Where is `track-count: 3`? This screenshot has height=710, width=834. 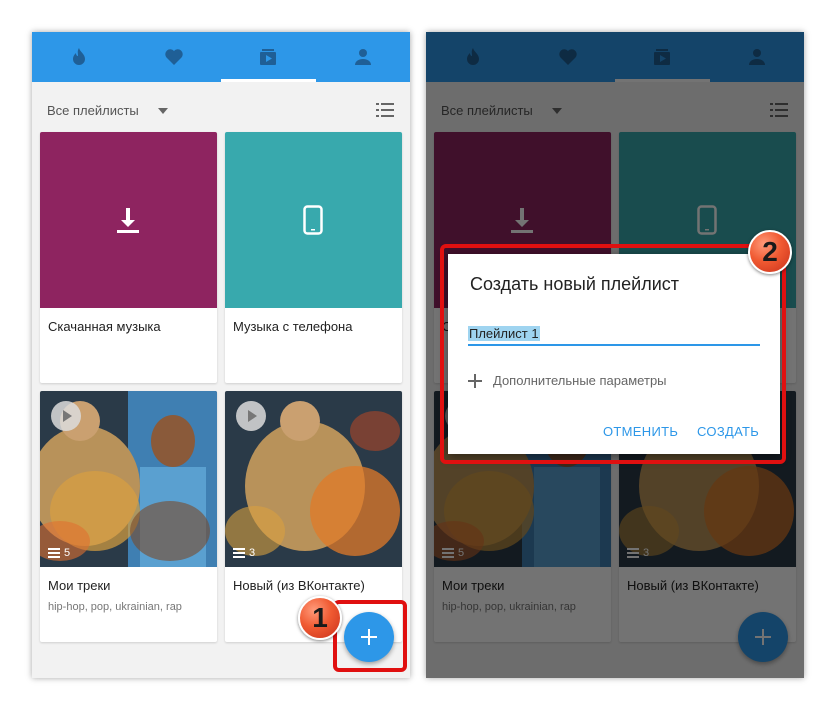
track-count: 3 is located at coordinates (244, 553).